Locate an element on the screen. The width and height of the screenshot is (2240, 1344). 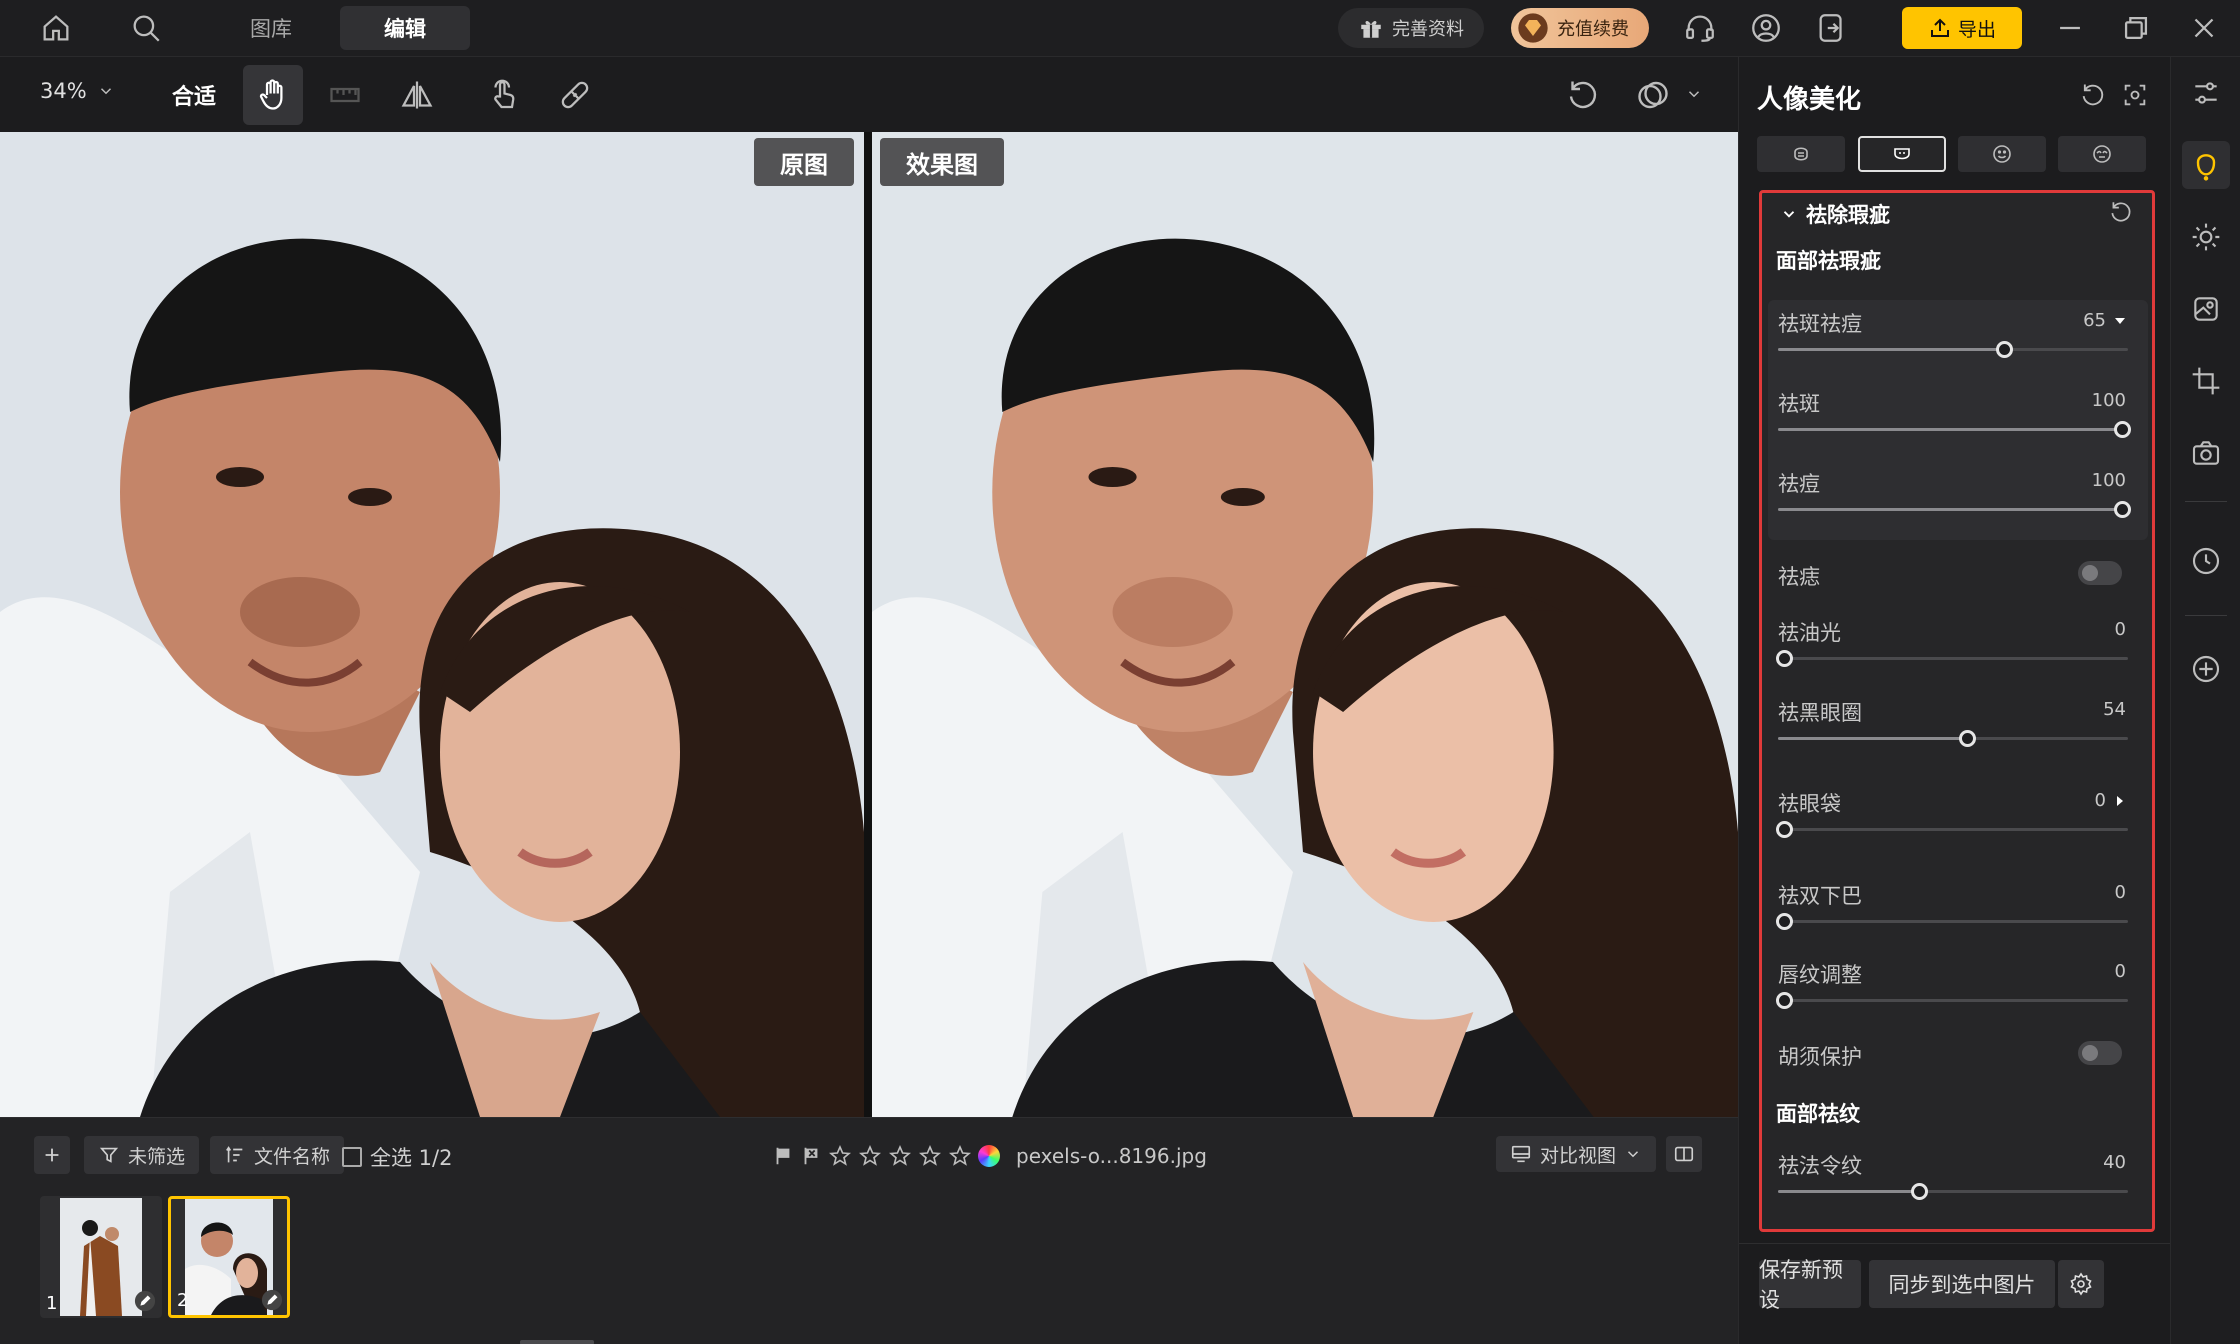
camera-icon is located at coordinates (2206, 453).